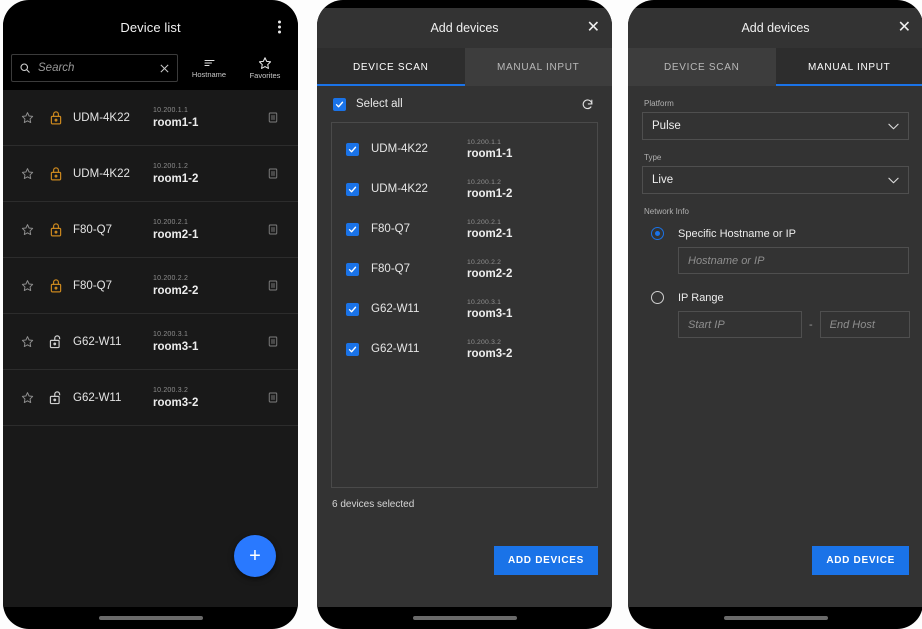  Describe the element at coordinates (206, 118) in the screenshot. I see `device-network: 10.200.1.1 room1-1` at that location.